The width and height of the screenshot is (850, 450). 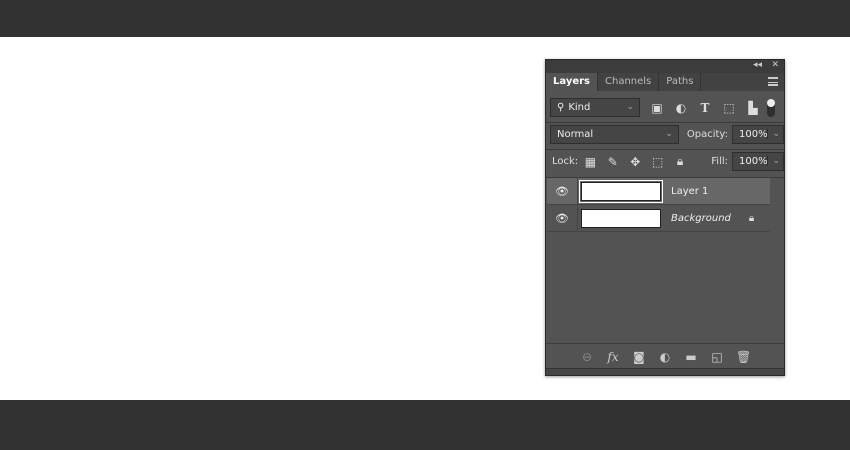 I want to click on new-group-icon: ▬, so click(x=691, y=357).